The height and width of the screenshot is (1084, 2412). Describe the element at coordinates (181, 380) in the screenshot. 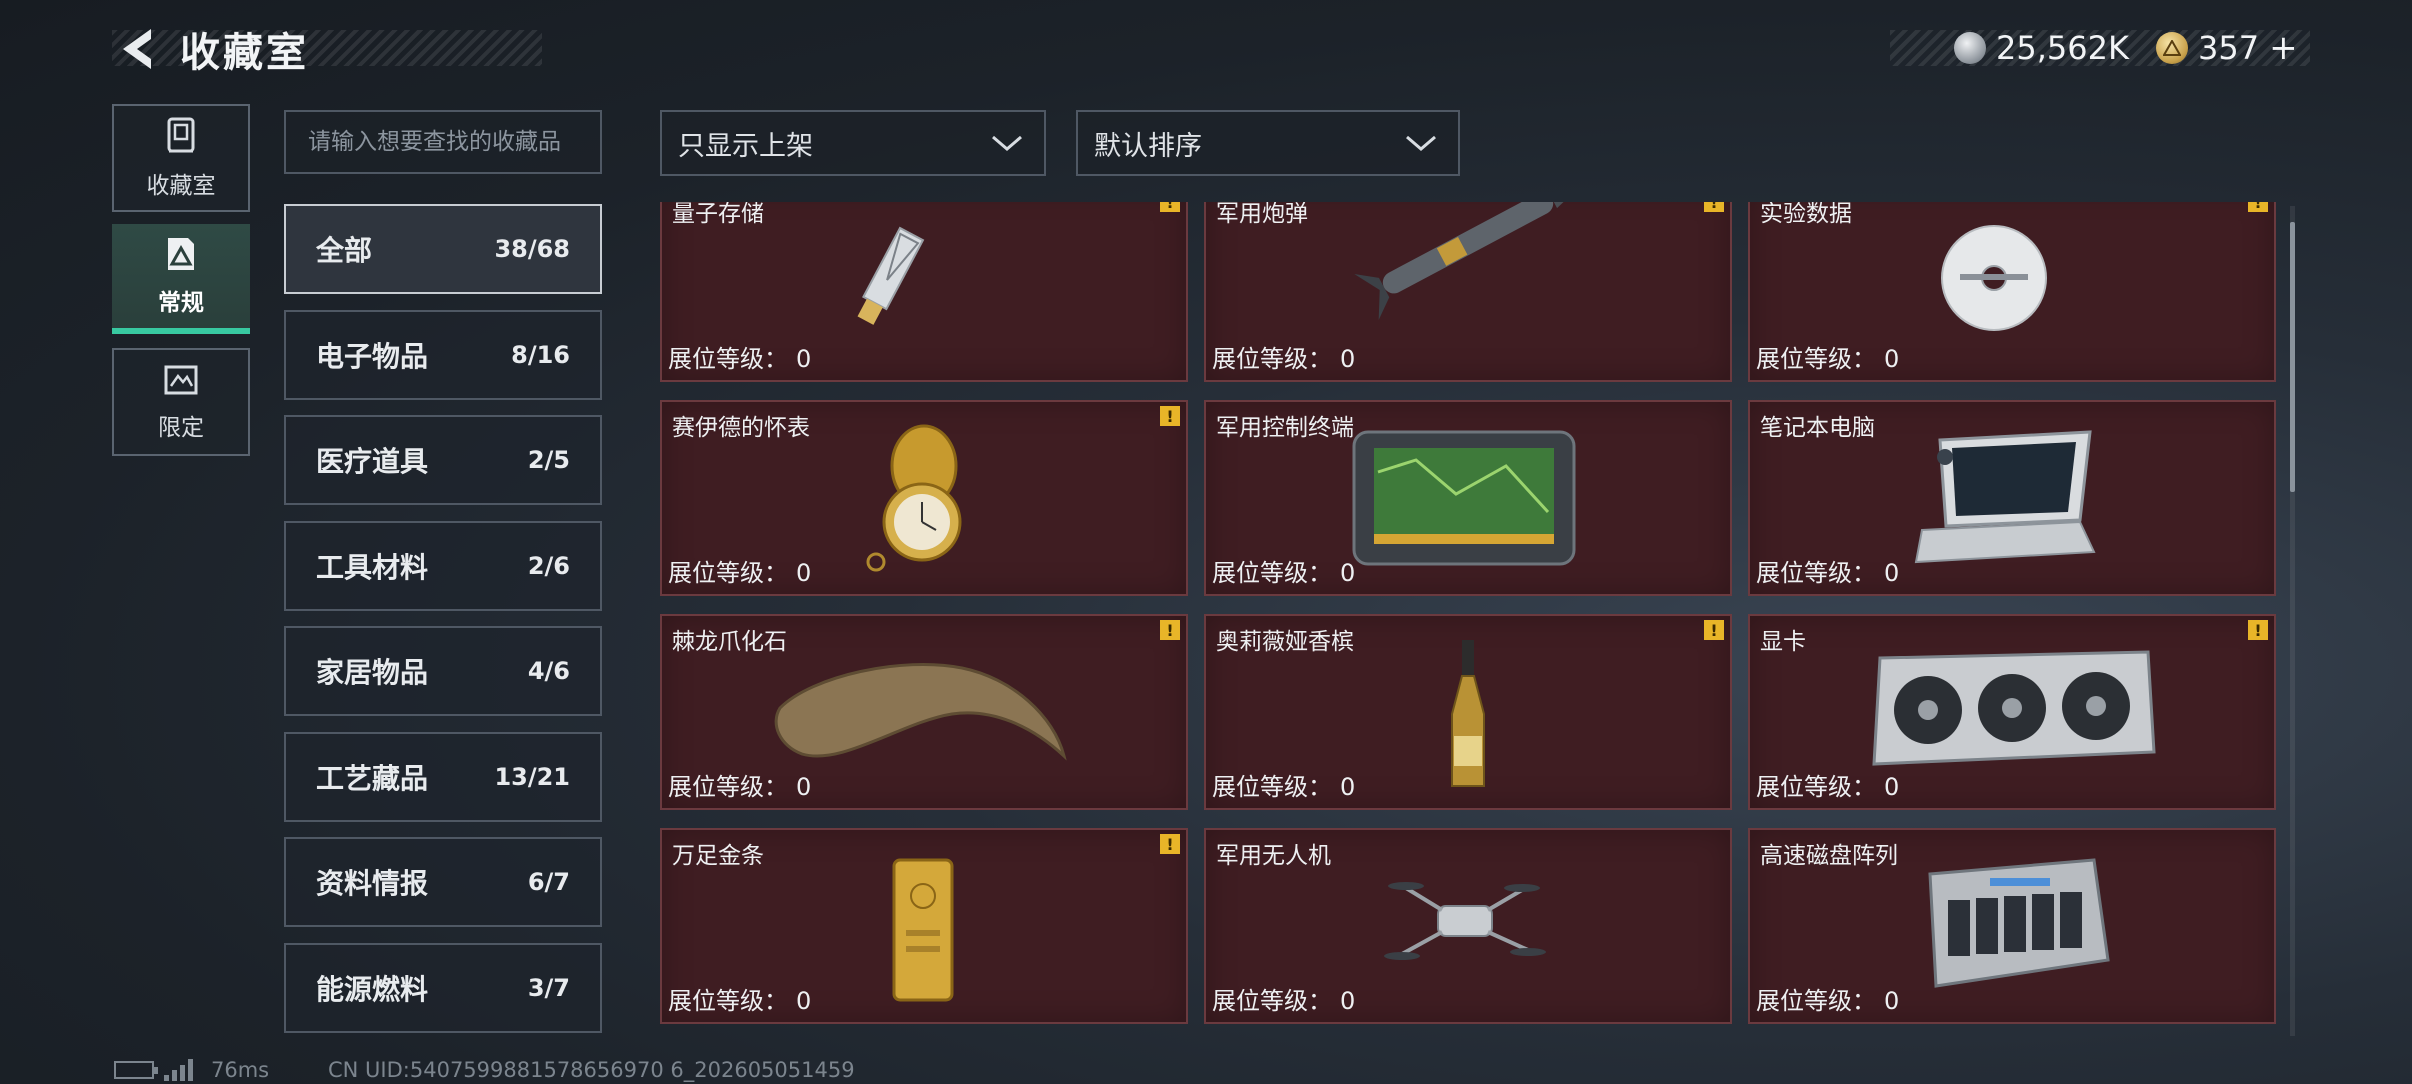

I see `limited-icon` at that location.